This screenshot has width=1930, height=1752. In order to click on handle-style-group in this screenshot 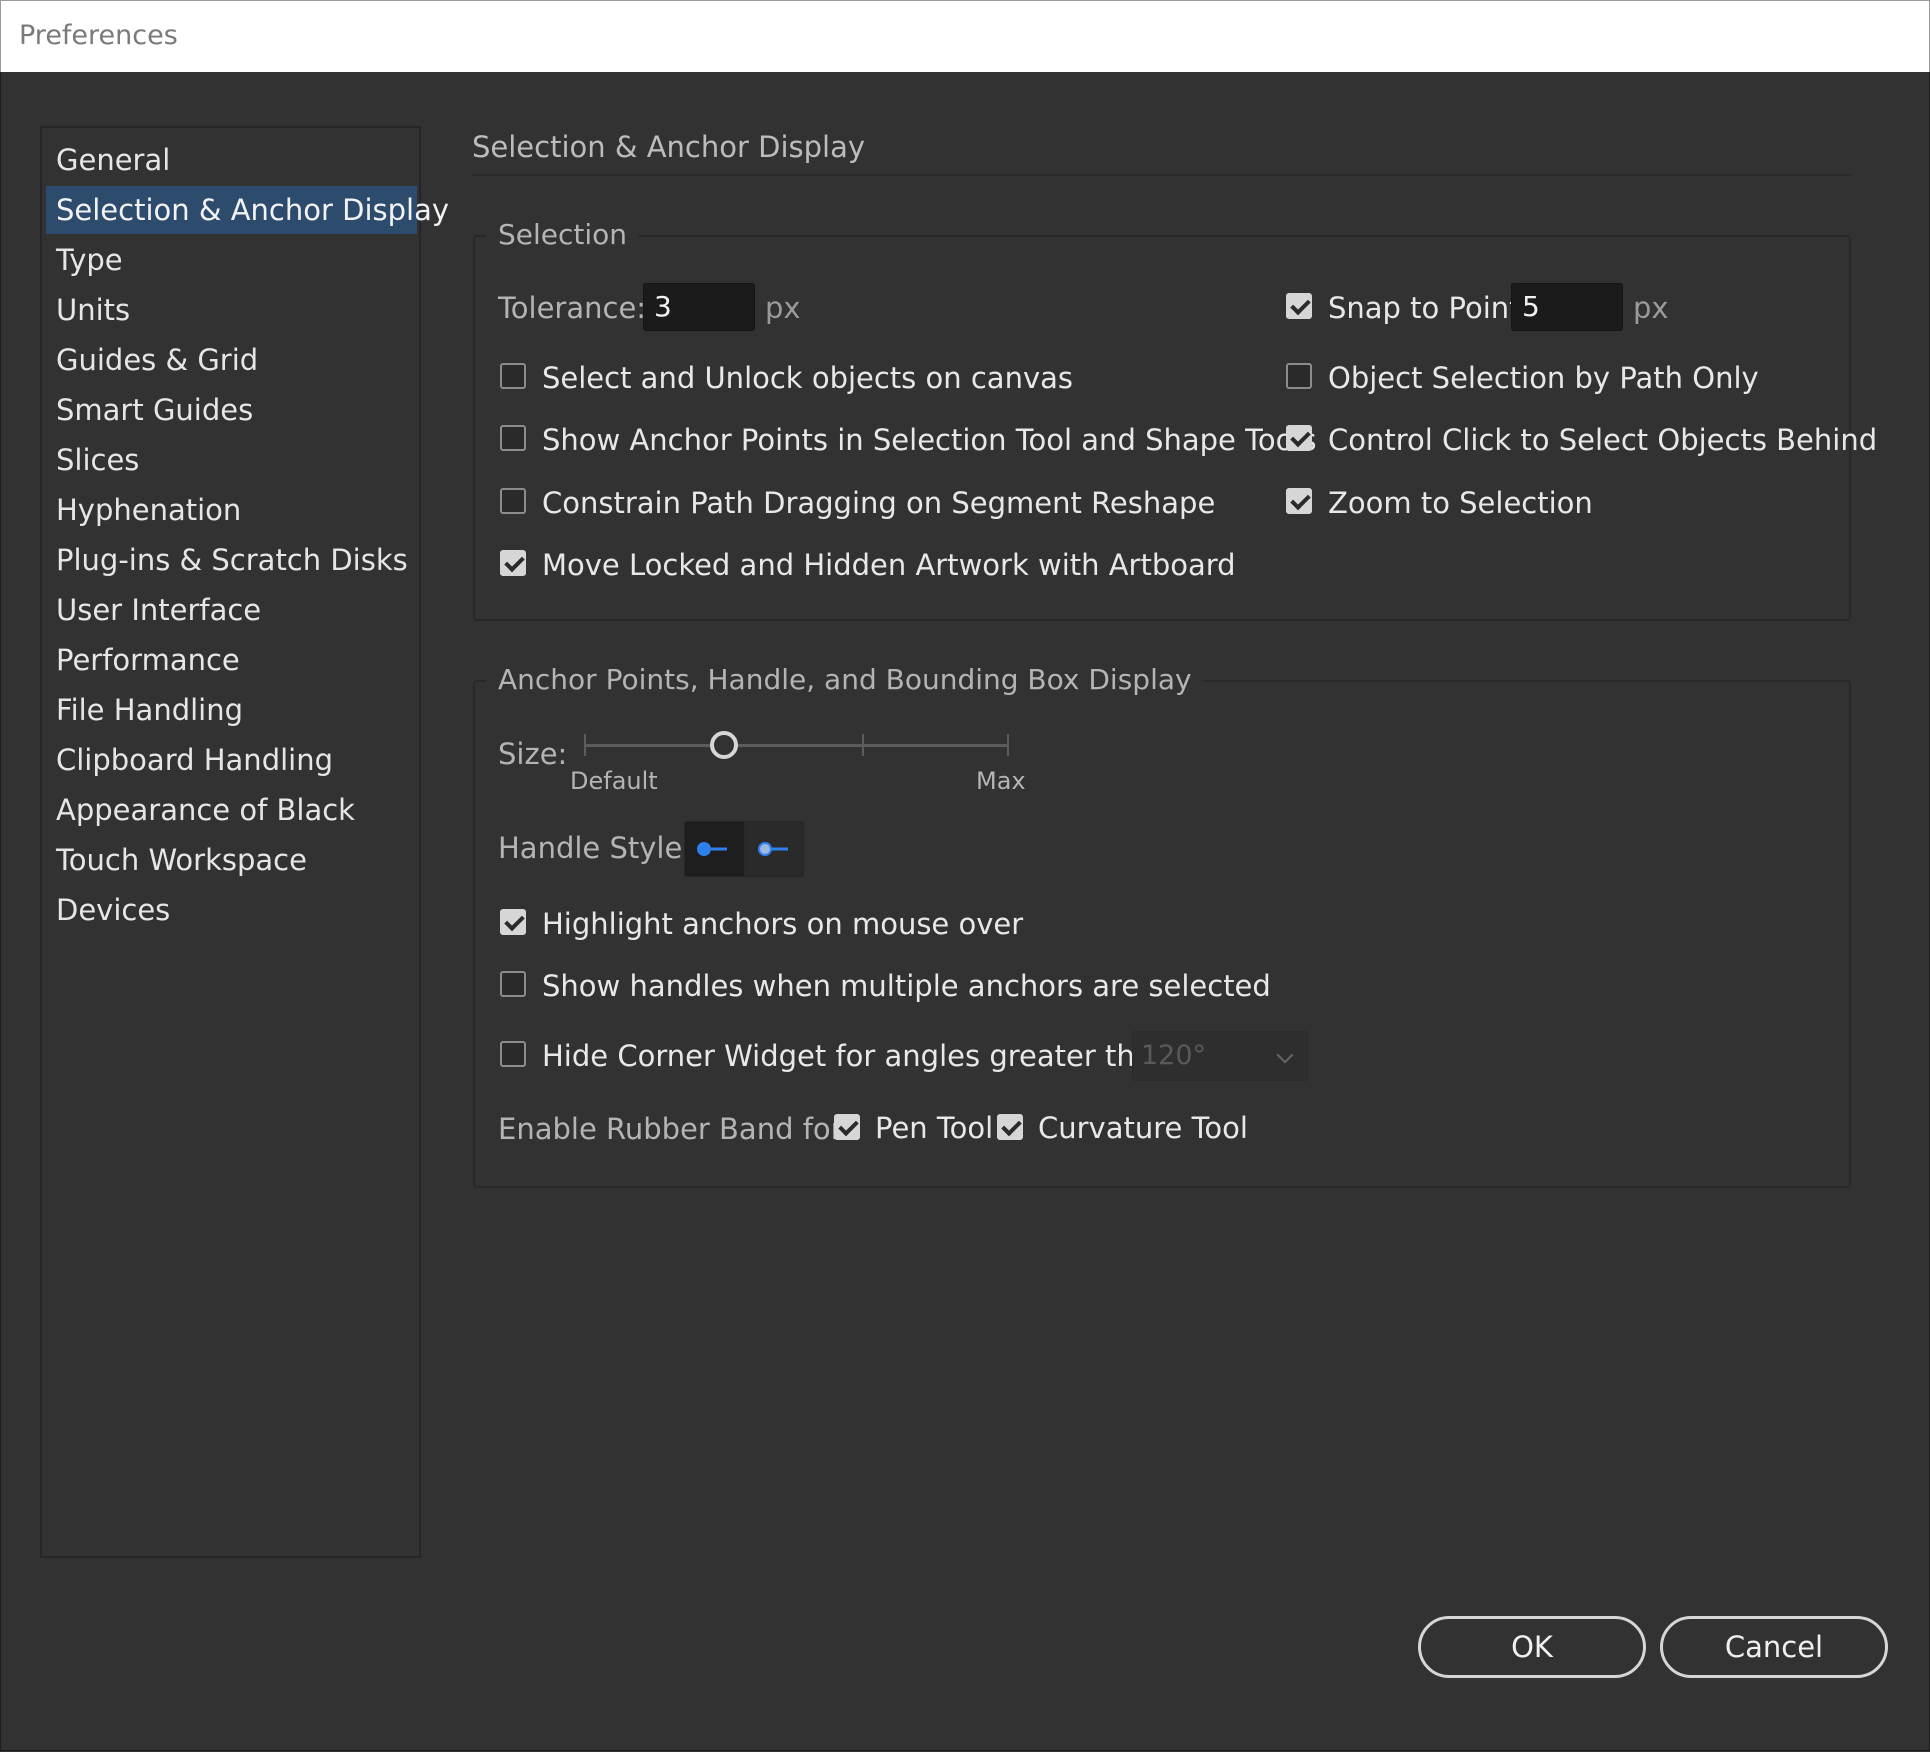, I will do `click(744, 849)`.